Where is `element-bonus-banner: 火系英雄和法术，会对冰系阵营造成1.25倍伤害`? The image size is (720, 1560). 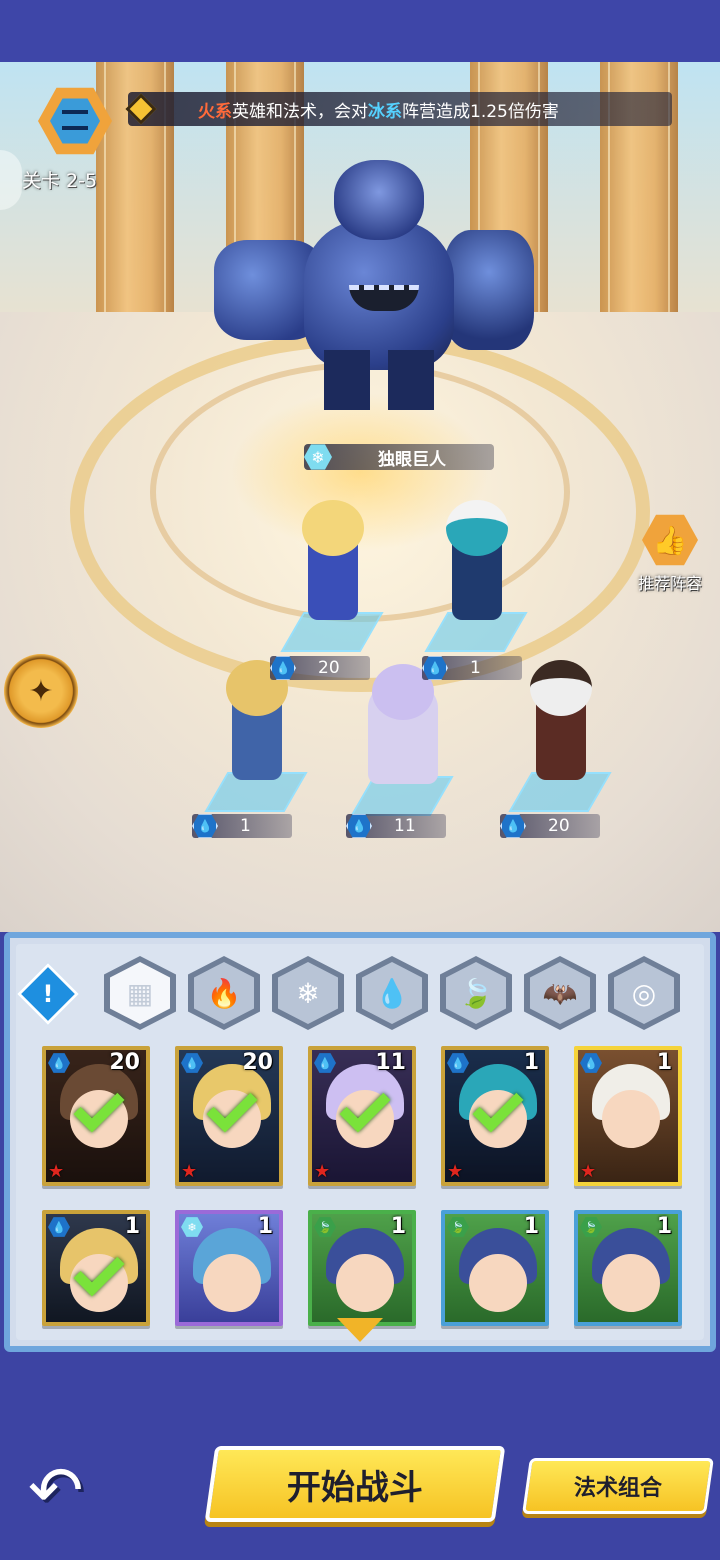 element-bonus-banner: 火系英雄和法术，会对冰系阵营造成1.25倍伤害 is located at coordinates (398, 109).